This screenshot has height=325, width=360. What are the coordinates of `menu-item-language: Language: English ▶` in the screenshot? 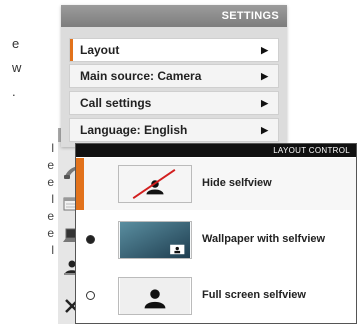 It's located at (174, 130).